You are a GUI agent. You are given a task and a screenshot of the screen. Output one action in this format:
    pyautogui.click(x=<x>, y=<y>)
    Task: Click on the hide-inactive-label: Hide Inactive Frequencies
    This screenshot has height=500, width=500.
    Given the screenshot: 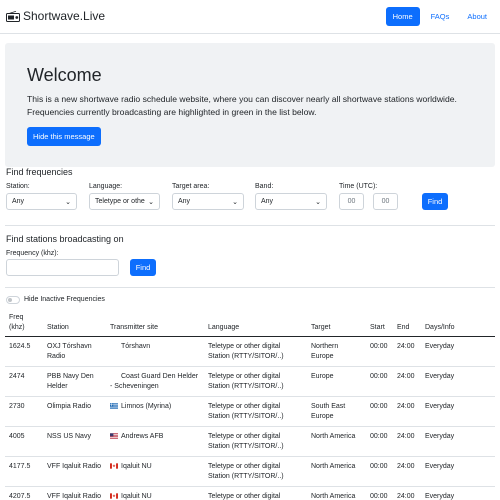 What is the action you would take?
    pyautogui.click(x=64, y=299)
    